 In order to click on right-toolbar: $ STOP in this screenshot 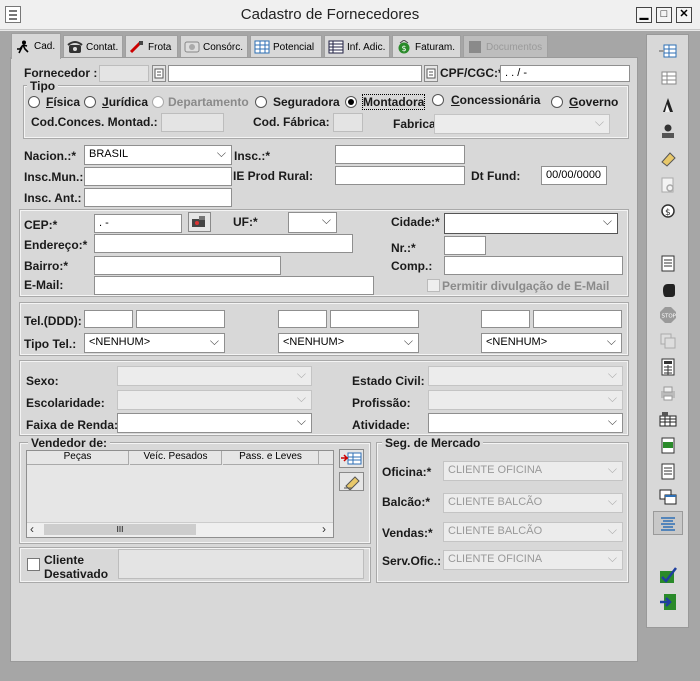, I will do `click(667, 331)`.